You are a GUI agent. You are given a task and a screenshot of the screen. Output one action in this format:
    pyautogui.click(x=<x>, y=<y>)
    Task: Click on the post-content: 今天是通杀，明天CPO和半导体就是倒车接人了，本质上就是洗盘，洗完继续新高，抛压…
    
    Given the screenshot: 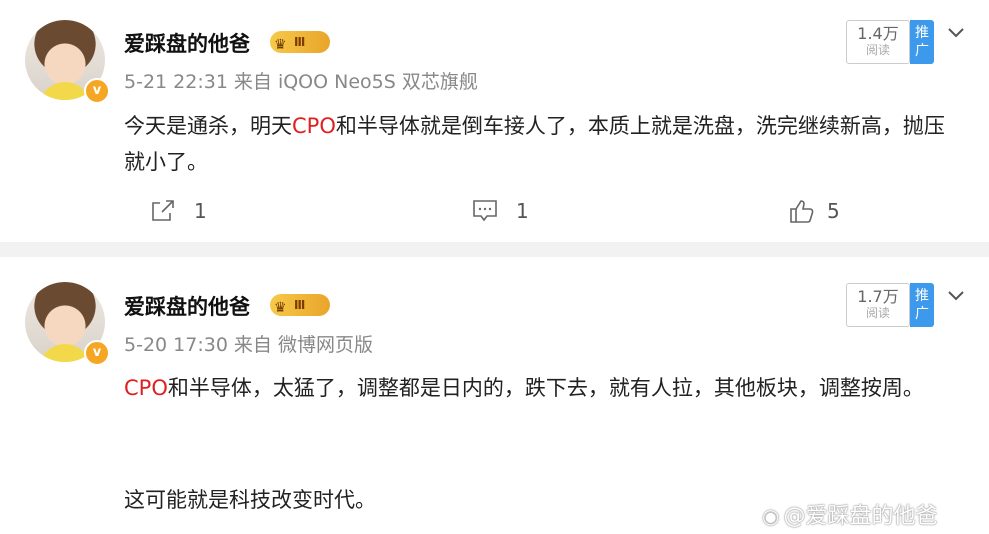 What is the action you would take?
    pyautogui.click(x=544, y=144)
    